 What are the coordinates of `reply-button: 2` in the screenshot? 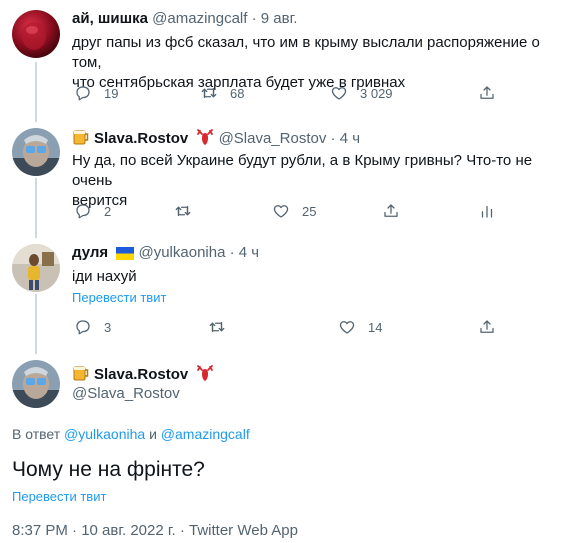 It's located at (92, 211).